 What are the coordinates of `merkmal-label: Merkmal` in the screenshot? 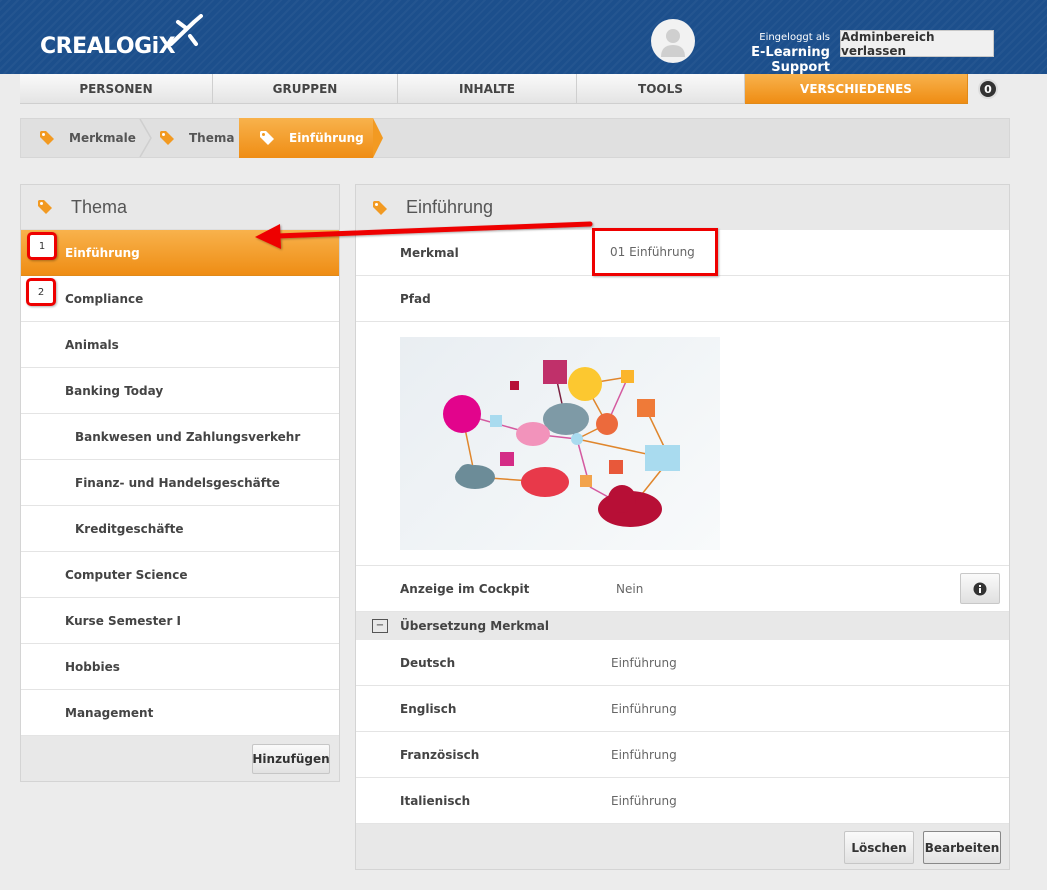 It's located at (429, 252).